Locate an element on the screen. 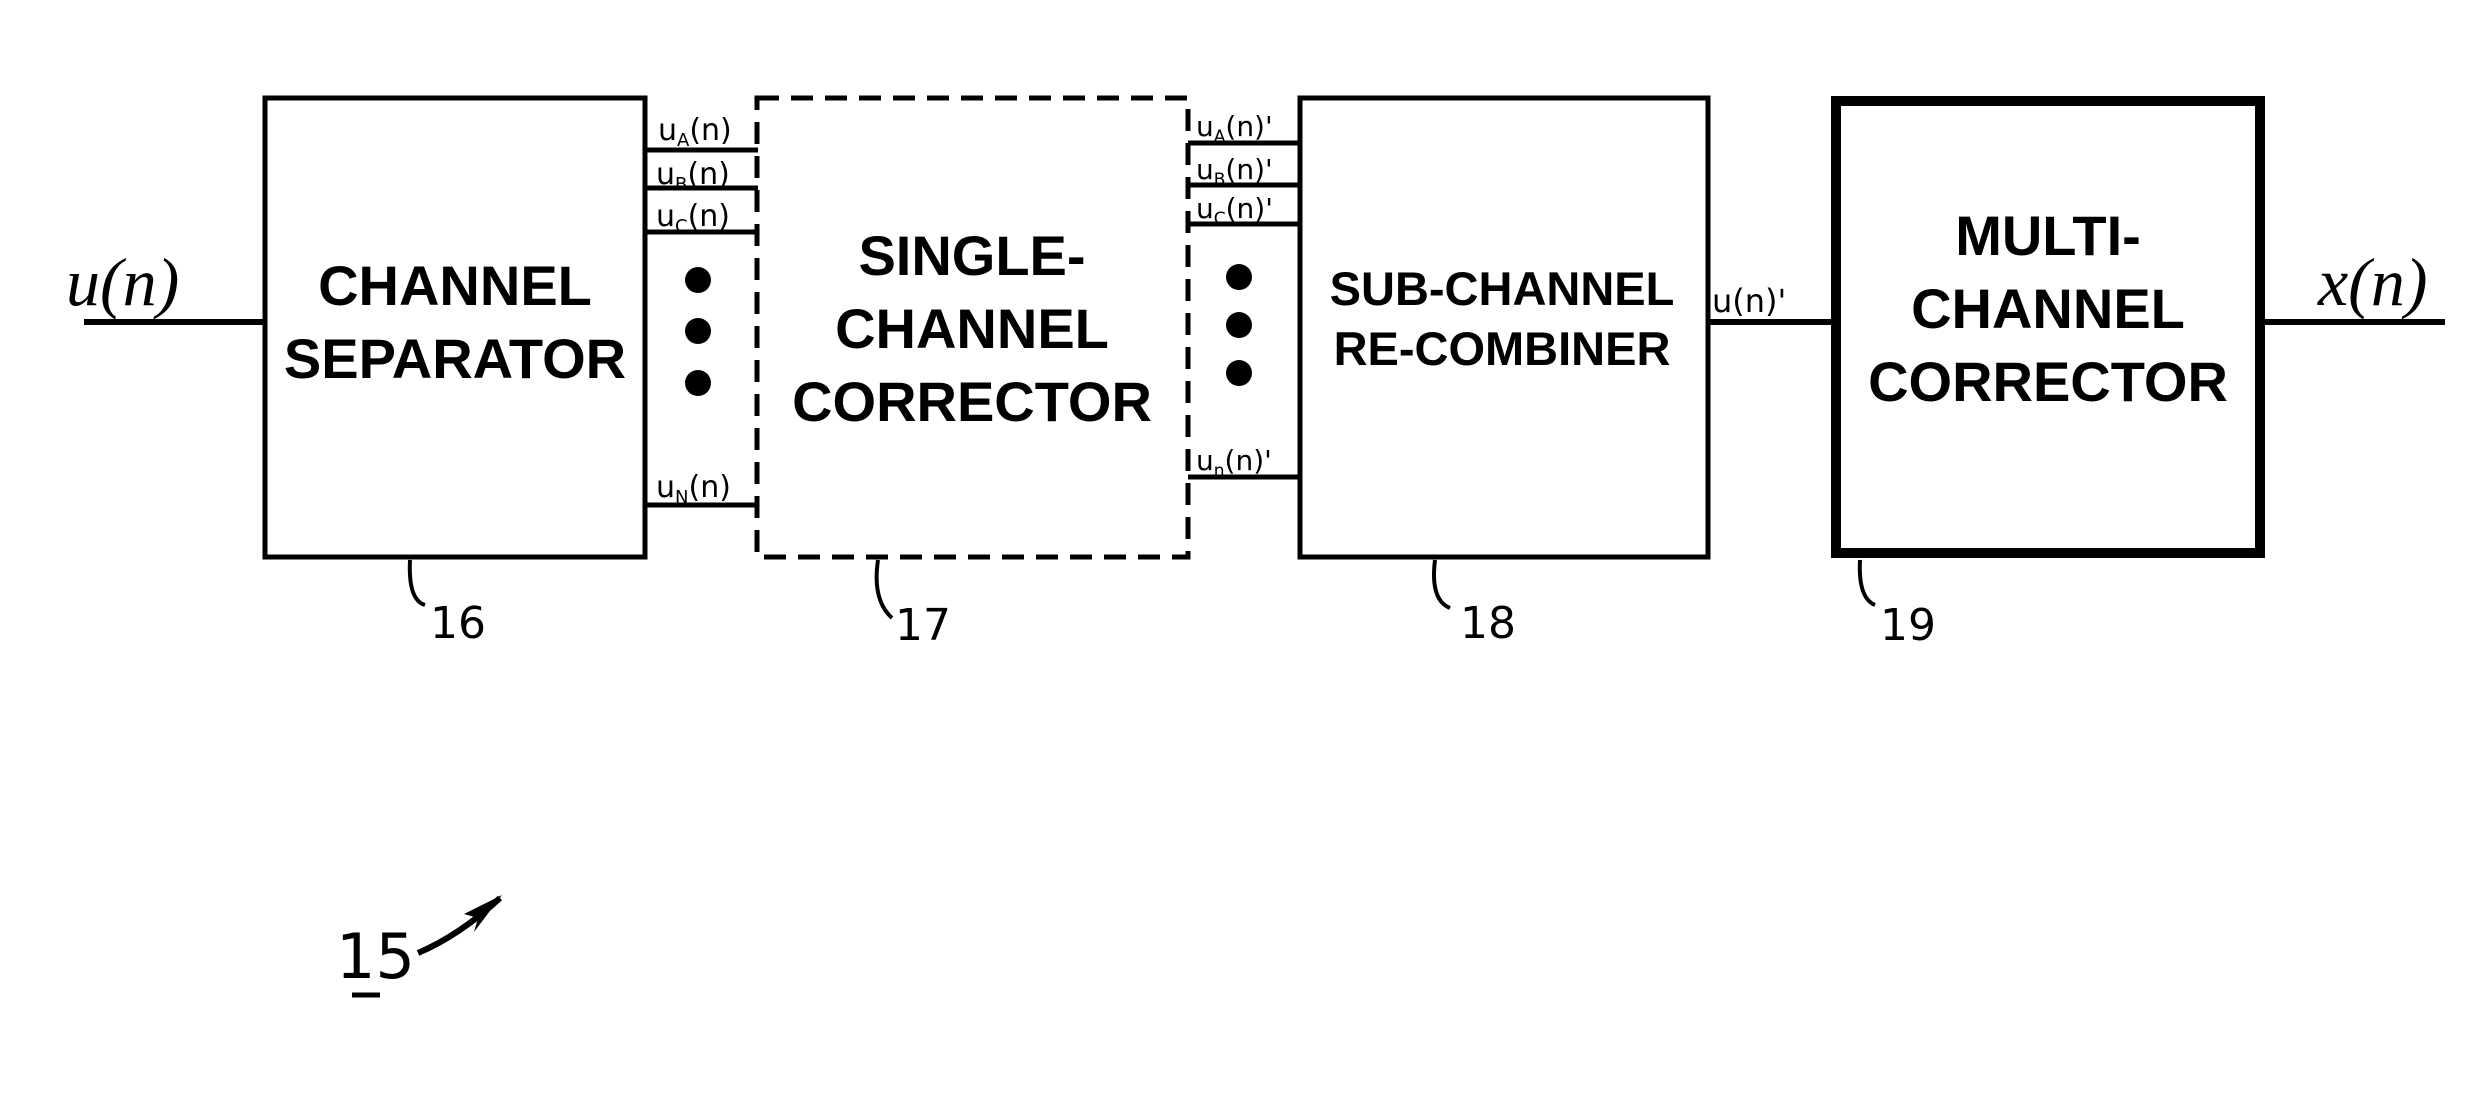  multi-channel-corrector-line-1: MULTI- is located at coordinates (2048, 235).